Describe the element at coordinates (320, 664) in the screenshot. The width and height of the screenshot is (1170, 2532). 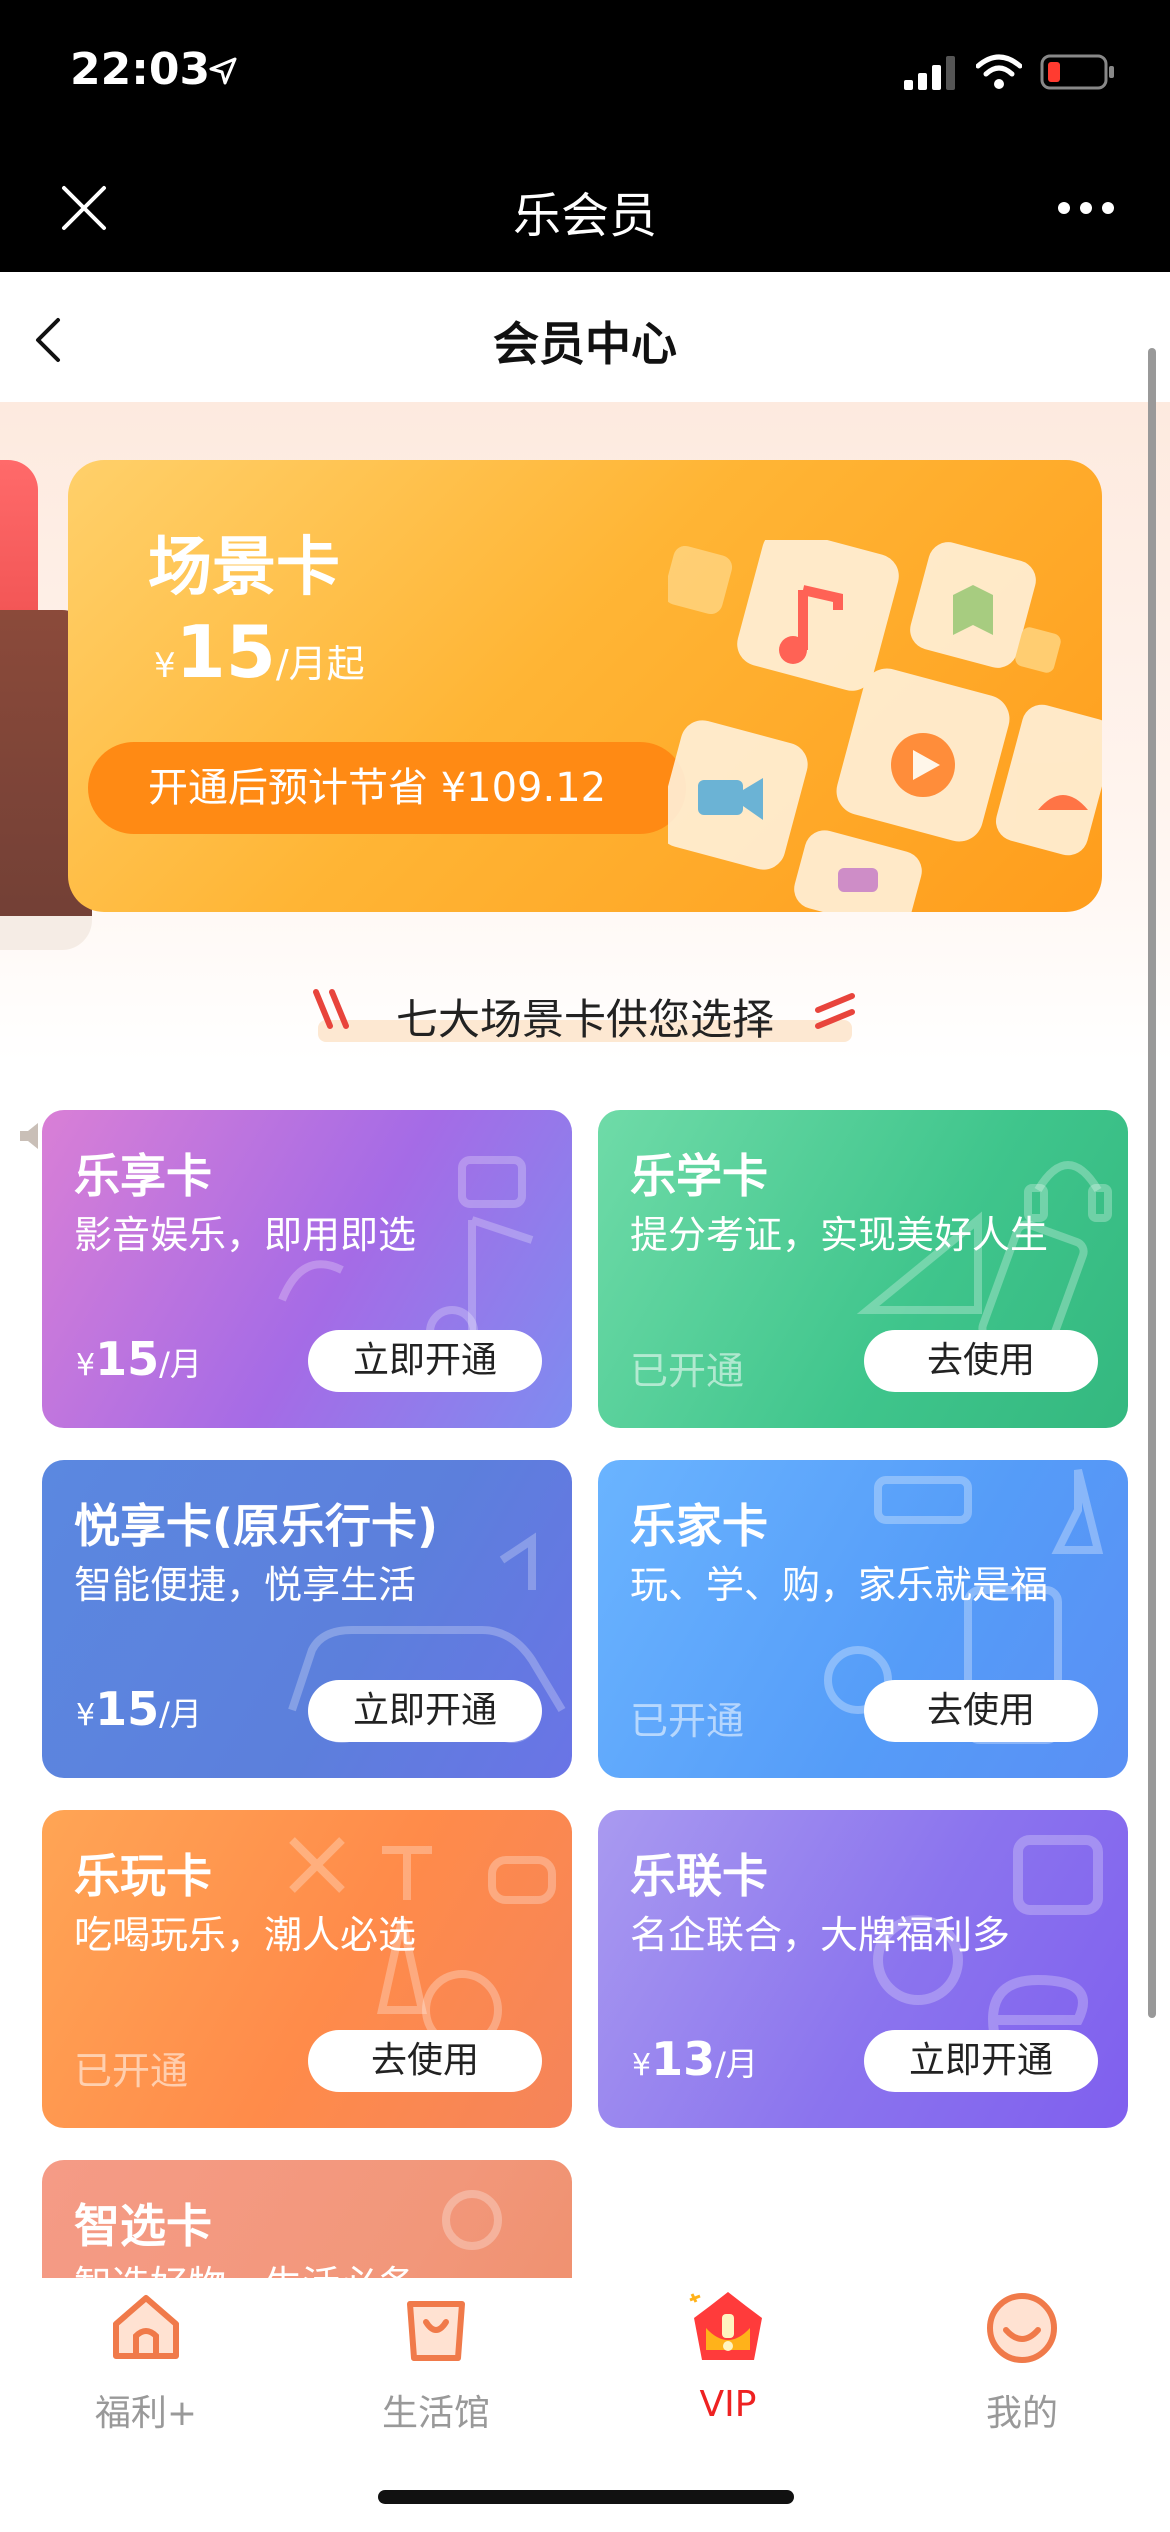
I see `price-unit: /月起` at that location.